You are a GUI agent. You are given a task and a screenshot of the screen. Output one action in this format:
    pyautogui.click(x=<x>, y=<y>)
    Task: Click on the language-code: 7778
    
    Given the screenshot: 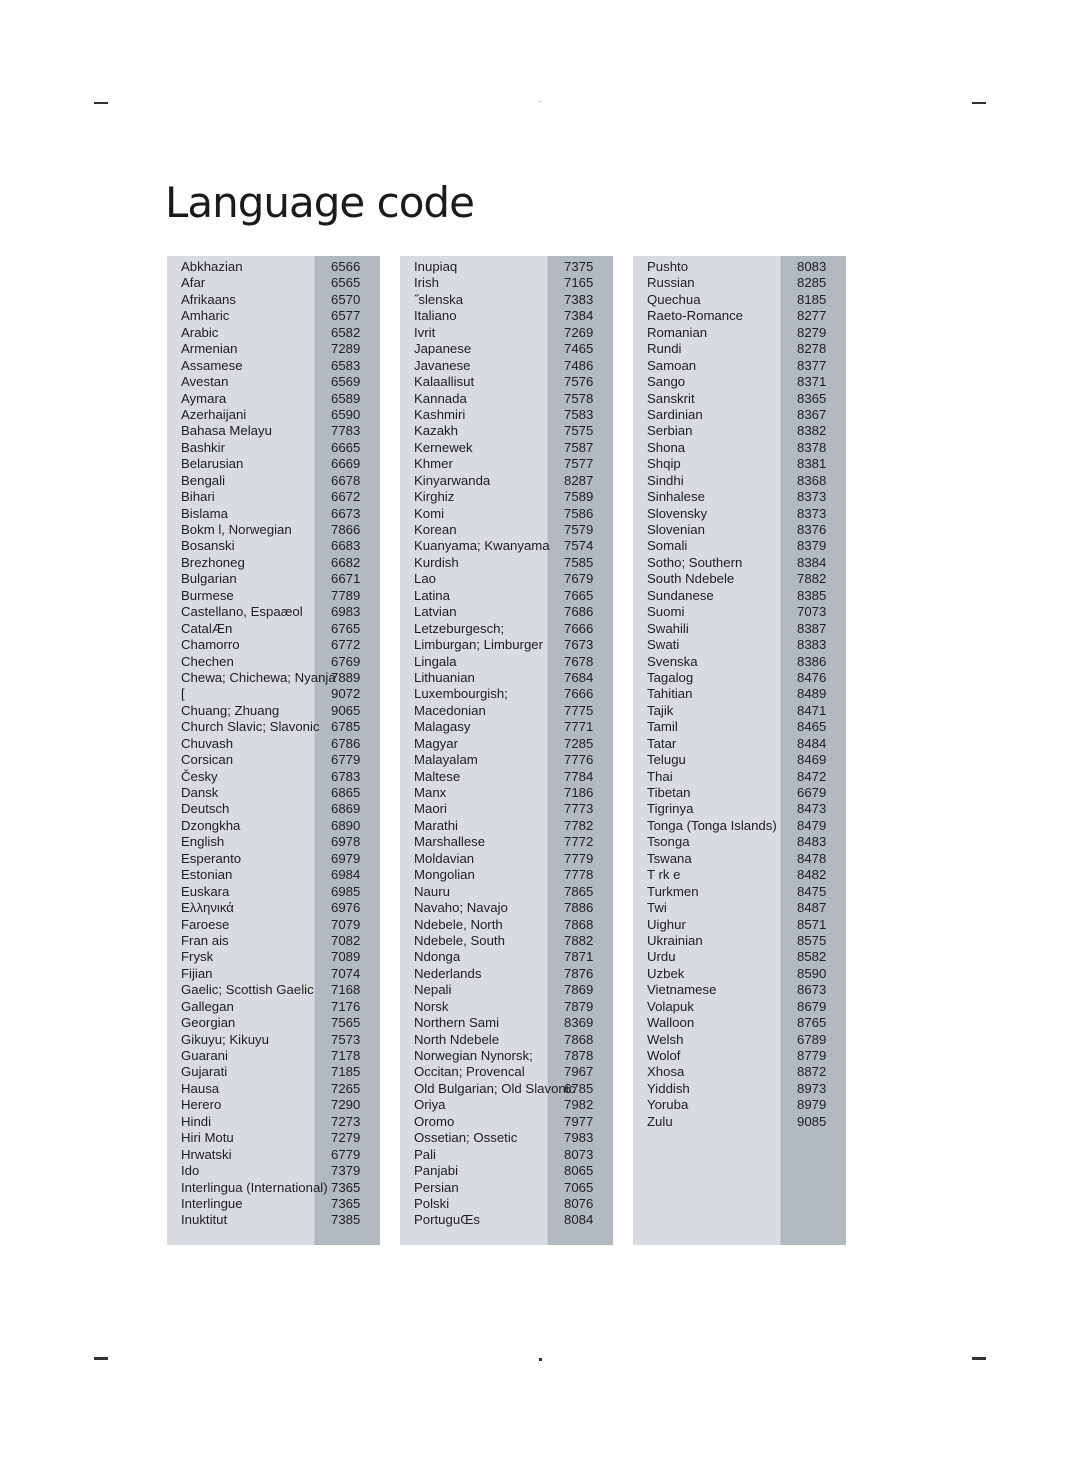 What is the action you would take?
    pyautogui.click(x=579, y=875)
    